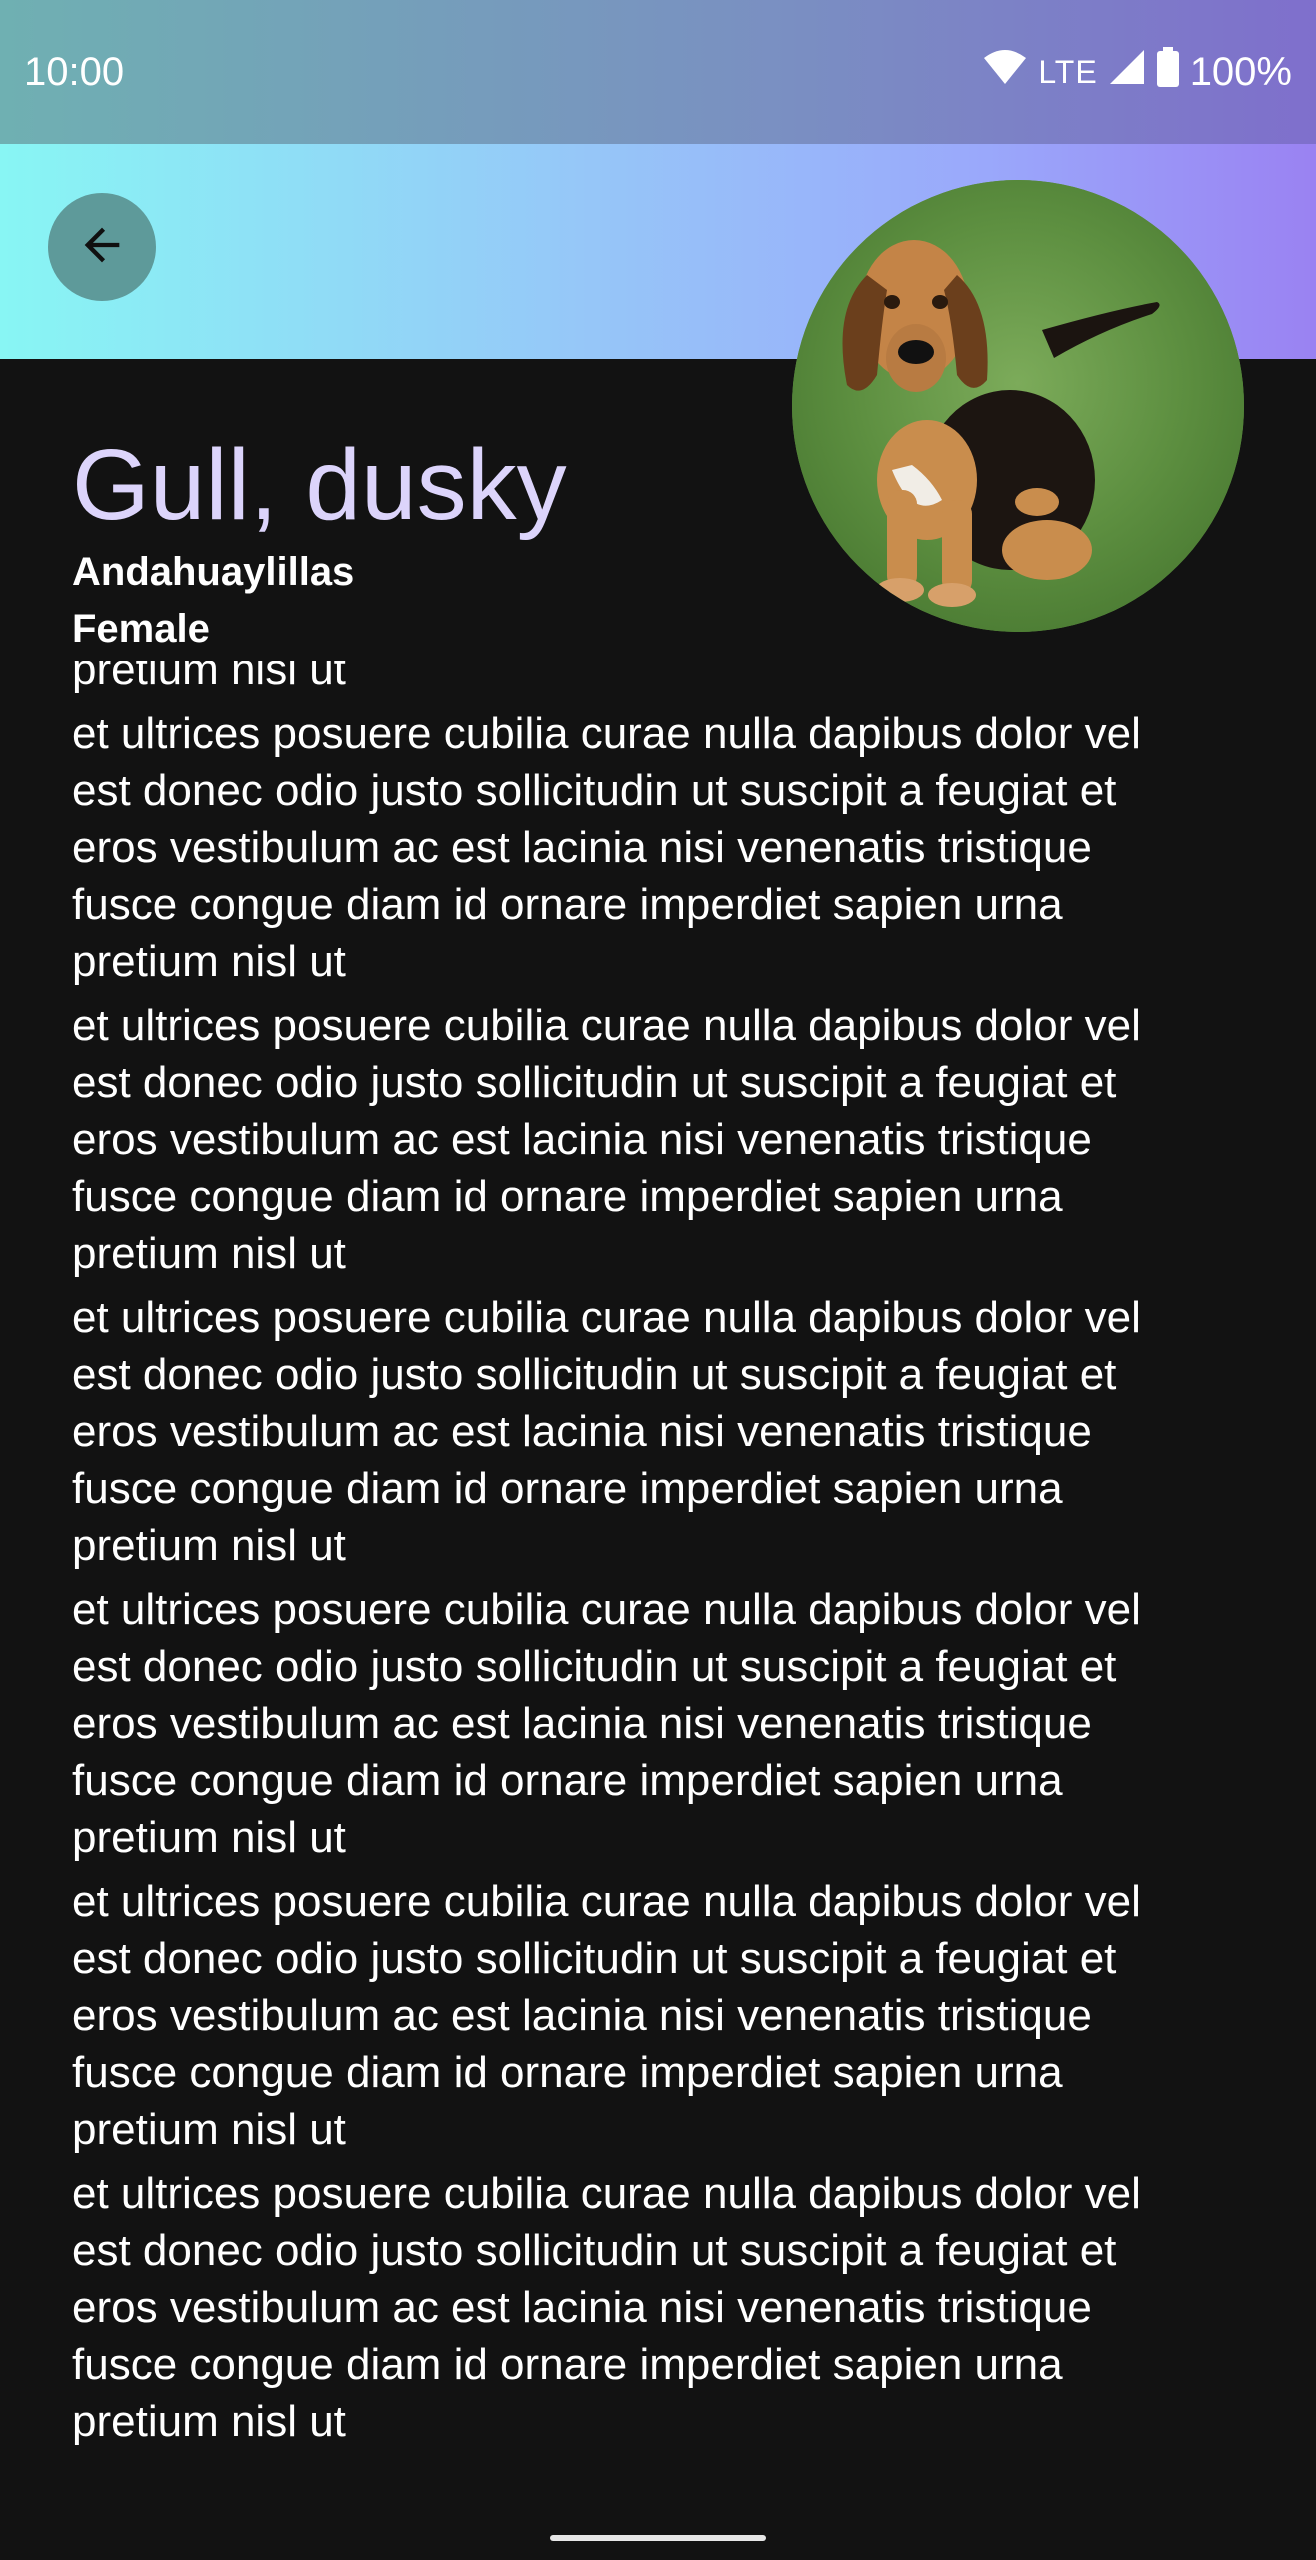 This screenshot has width=1316, height=2560. Describe the element at coordinates (209, 677) in the screenshot. I see `partial-text-line: pretium nisl ut` at that location.